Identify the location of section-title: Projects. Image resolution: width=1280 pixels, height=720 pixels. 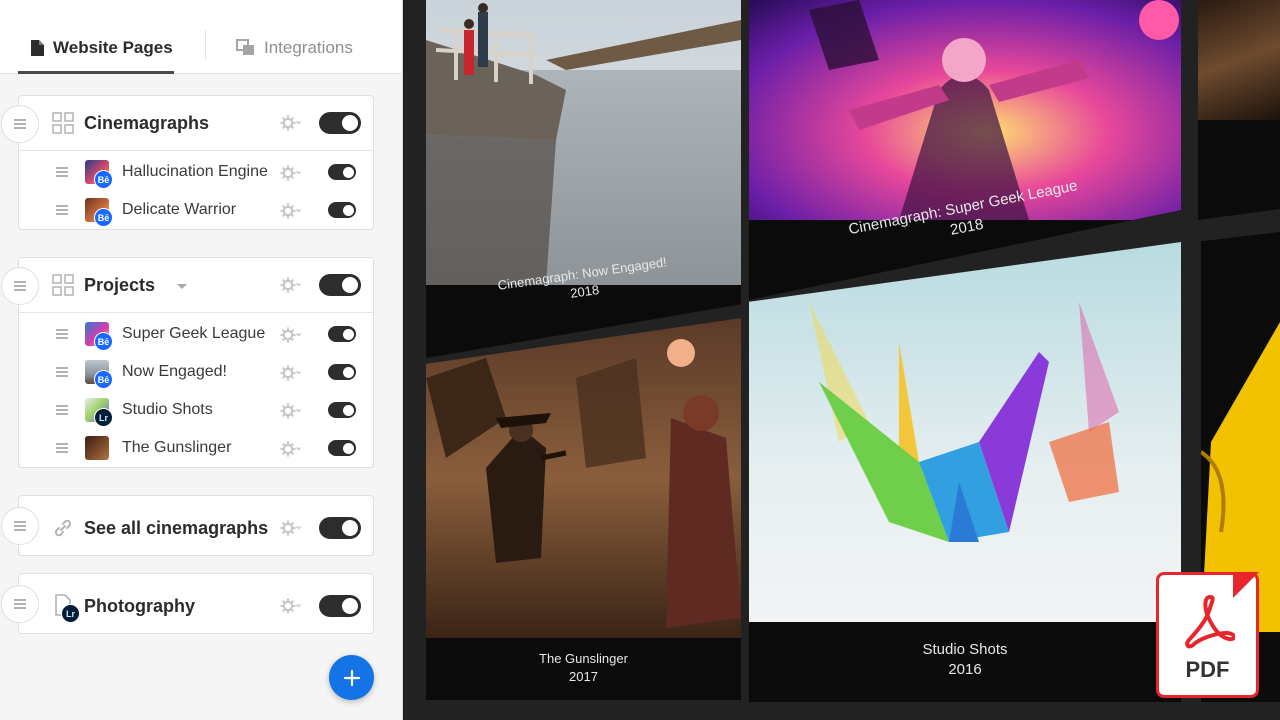
(120, 285).